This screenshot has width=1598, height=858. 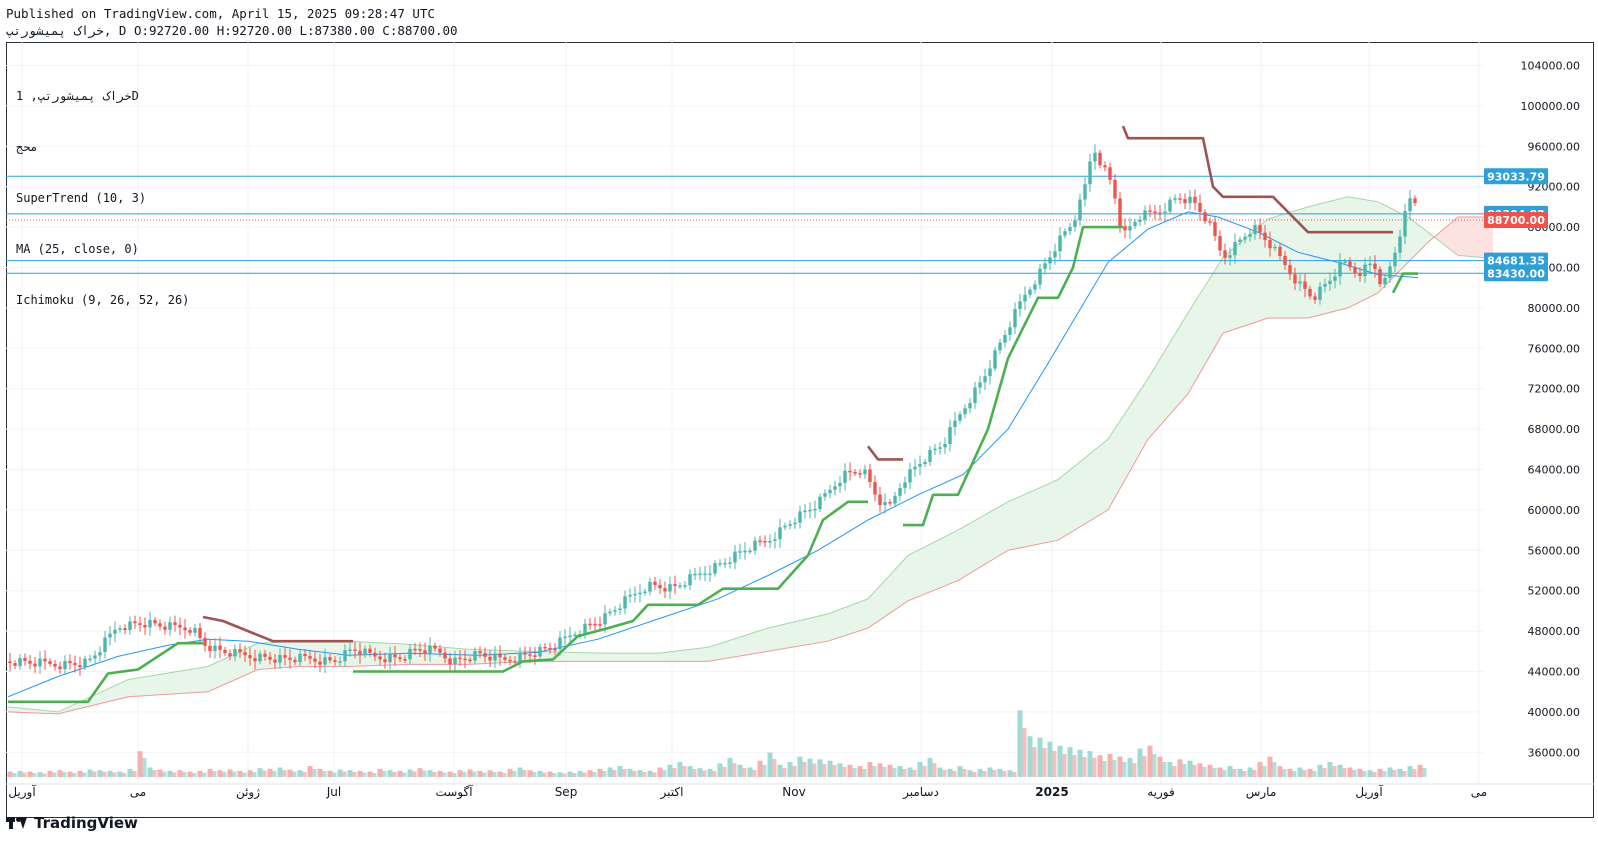 I want to click on price-tick-label: 36000.00, so click(x=1554, y=752).